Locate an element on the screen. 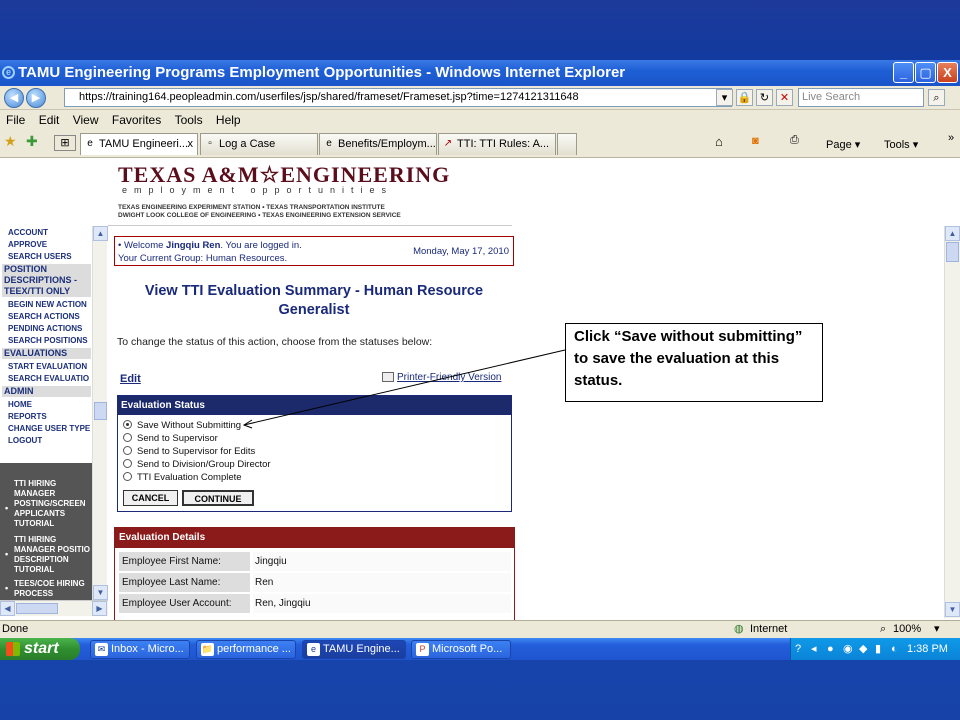 The height and width of the screenshot is (720, 960). refresh-icon: ↻ is located at coordinates (764, 97).